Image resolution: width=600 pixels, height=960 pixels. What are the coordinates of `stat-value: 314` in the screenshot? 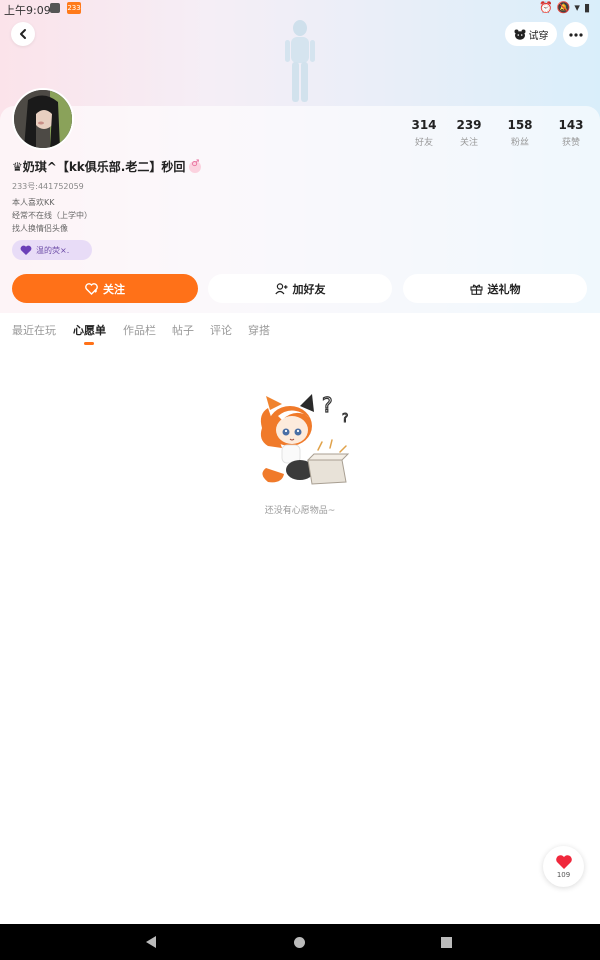 It's located at (424, 125).